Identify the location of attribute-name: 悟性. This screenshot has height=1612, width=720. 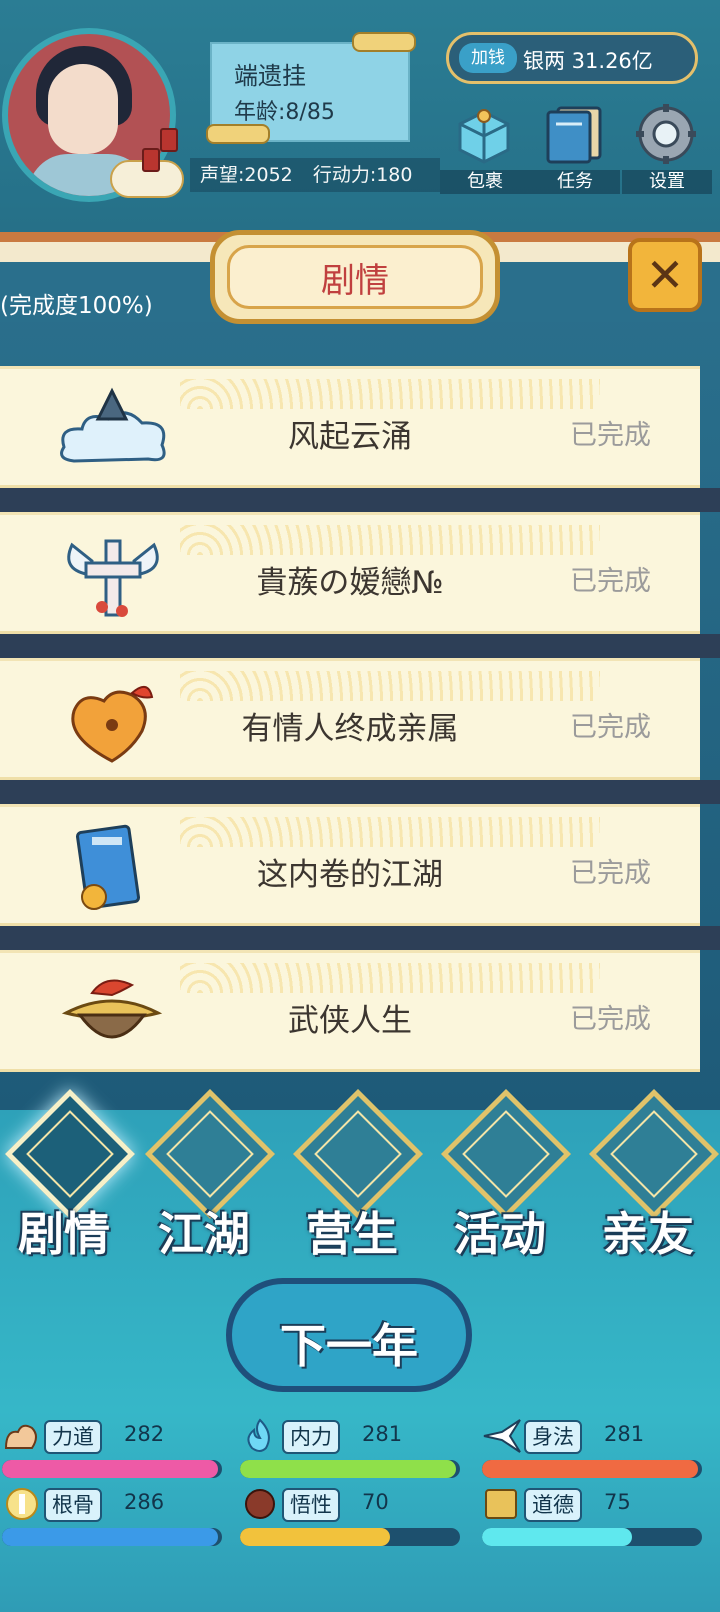
(311, 1505).